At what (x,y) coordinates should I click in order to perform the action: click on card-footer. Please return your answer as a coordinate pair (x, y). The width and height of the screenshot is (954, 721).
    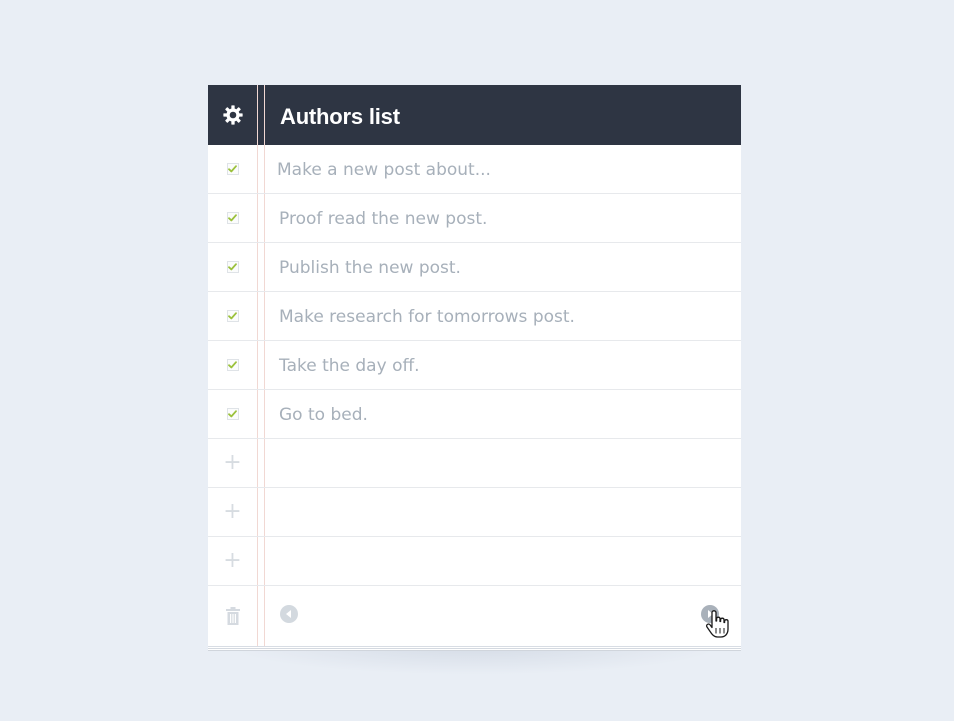
    Looking at the image, I should click on (474, 616).